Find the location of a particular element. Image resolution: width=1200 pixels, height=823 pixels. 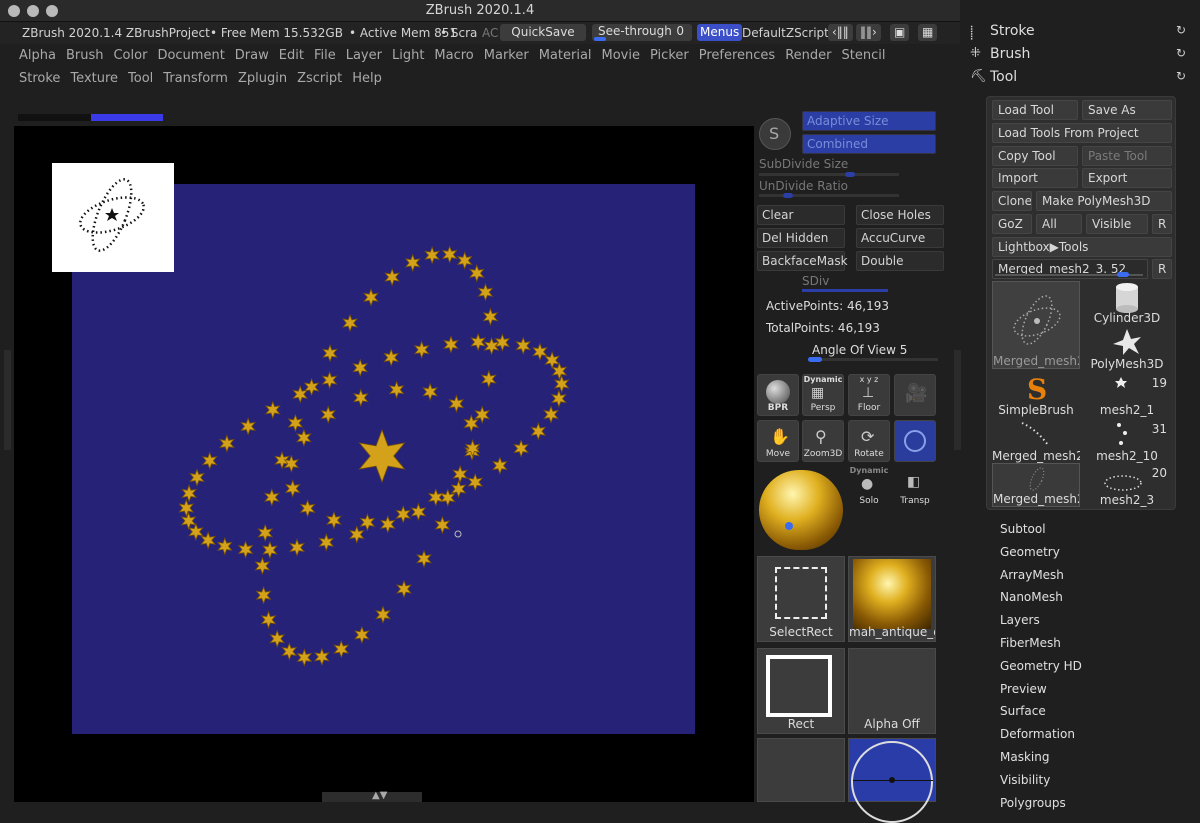

subpalette-geometry-hd: Geometry HD is located at coordinates (1041, 666).